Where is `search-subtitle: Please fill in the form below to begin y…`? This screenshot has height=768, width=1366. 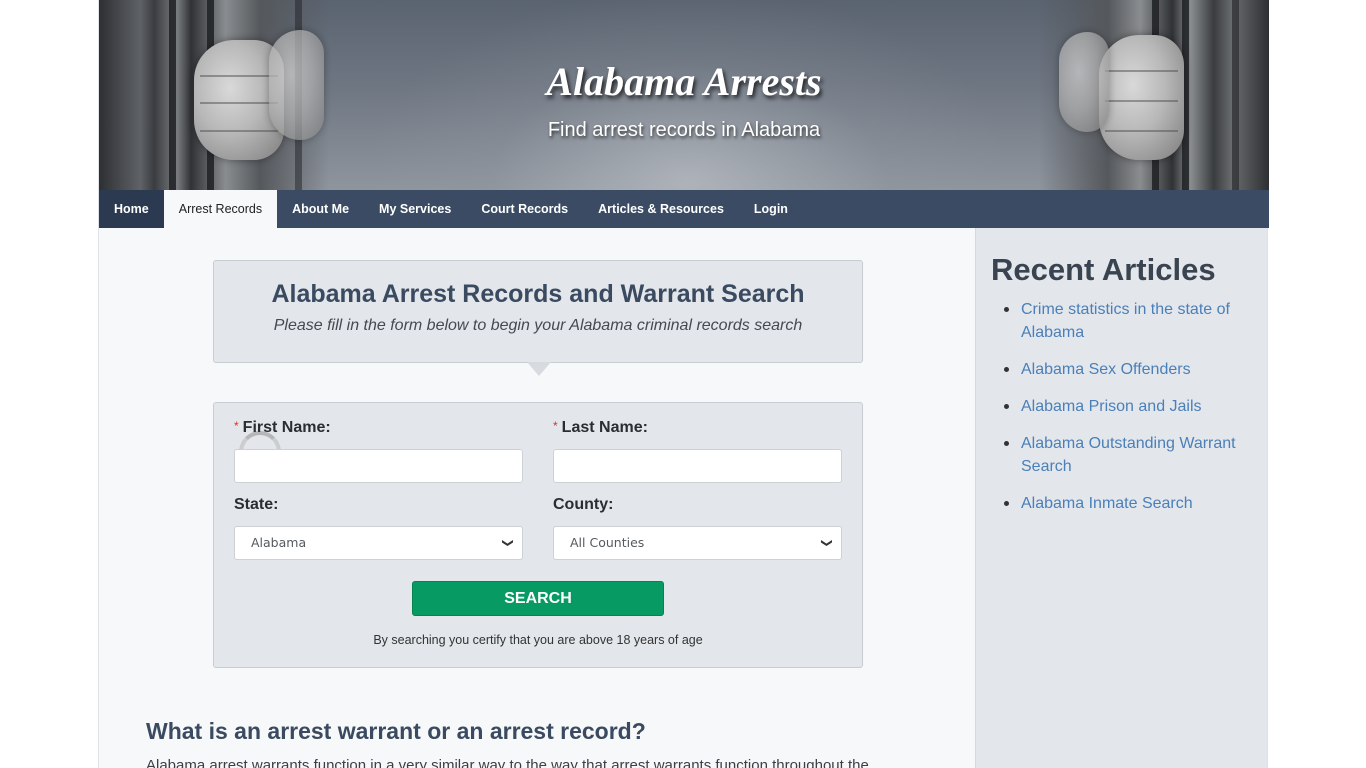 search-subtitle: Please fill in the form below to begin y… is located at coordinates (538, 325).